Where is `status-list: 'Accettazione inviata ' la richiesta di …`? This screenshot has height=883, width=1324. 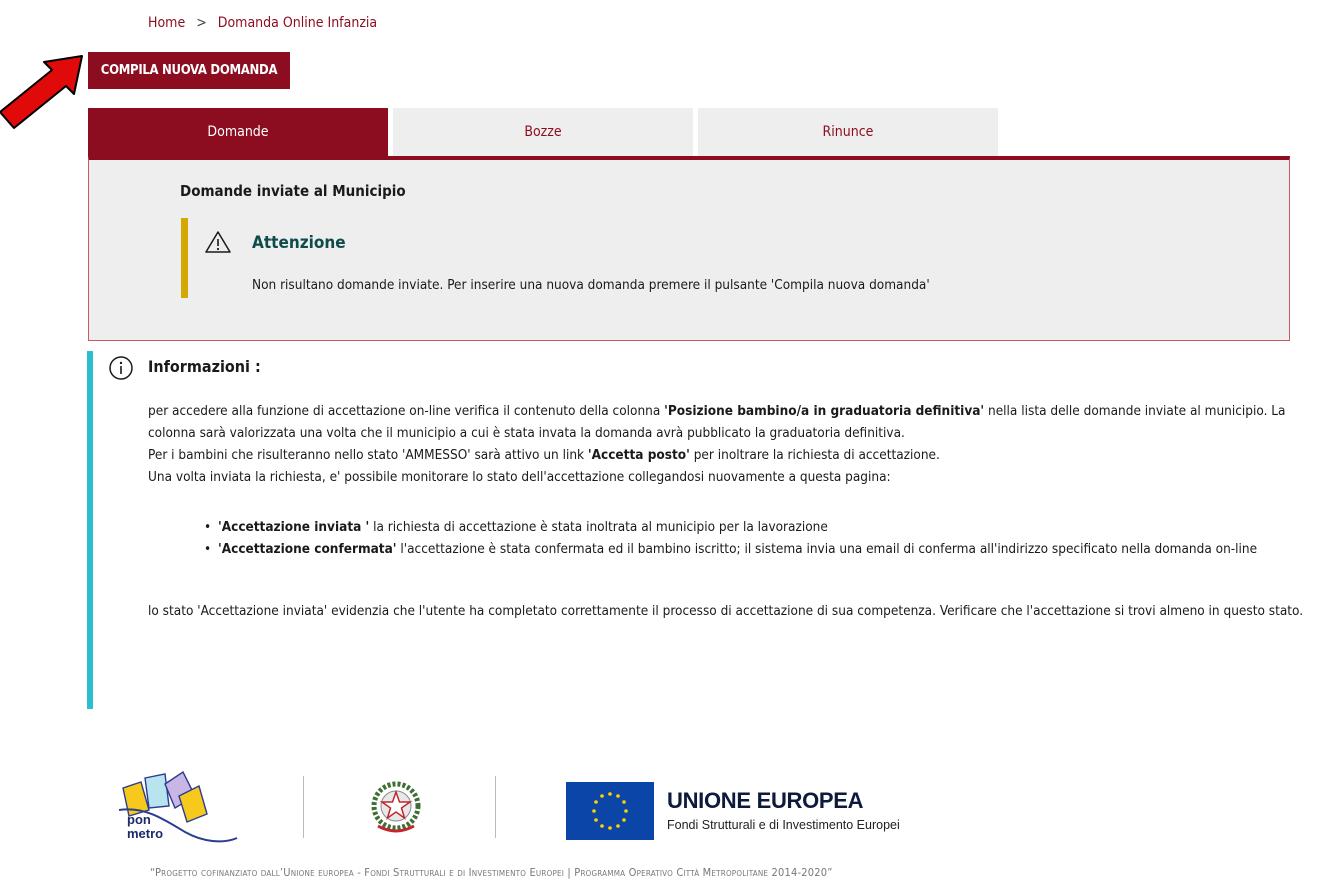 status-list: 'Accettazione inviata ' la richiesta di … is located at coordinates (756, 538).